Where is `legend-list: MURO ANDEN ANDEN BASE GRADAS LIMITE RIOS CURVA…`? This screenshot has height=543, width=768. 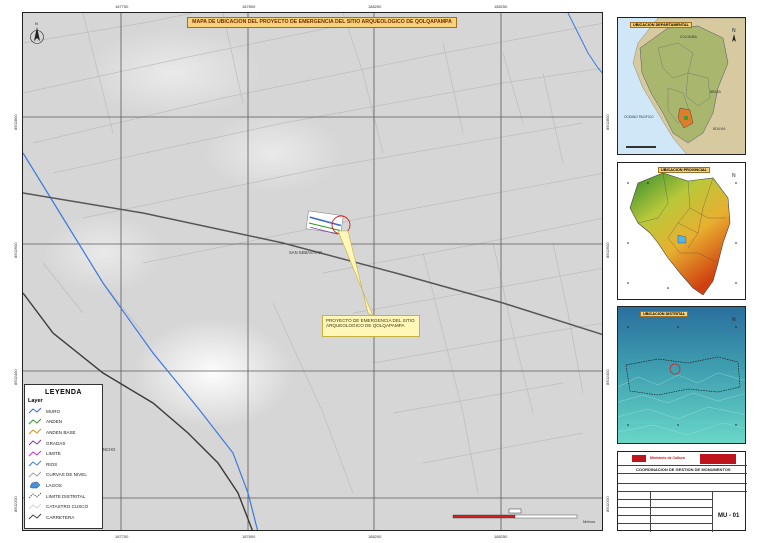
legend-list: MURO ANDEN ANDEN BASE GRADAS LIMITE RIOS CURVA… is located at coordinates (63, 464).